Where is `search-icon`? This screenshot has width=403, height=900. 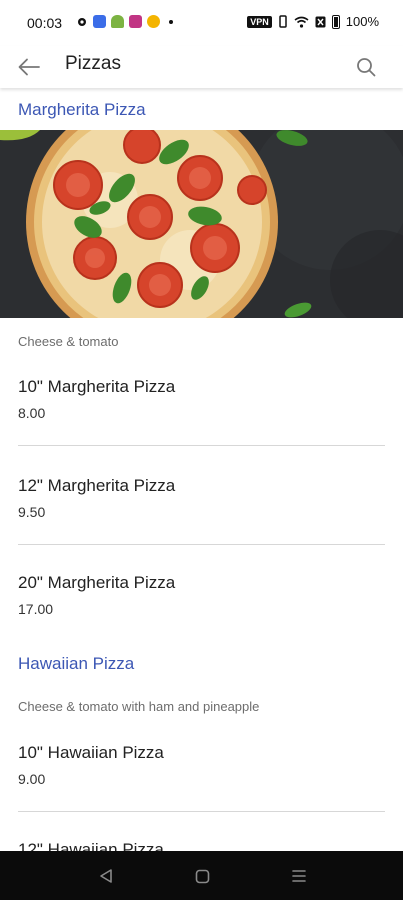 search-icon is located at coordinates (366, 67).